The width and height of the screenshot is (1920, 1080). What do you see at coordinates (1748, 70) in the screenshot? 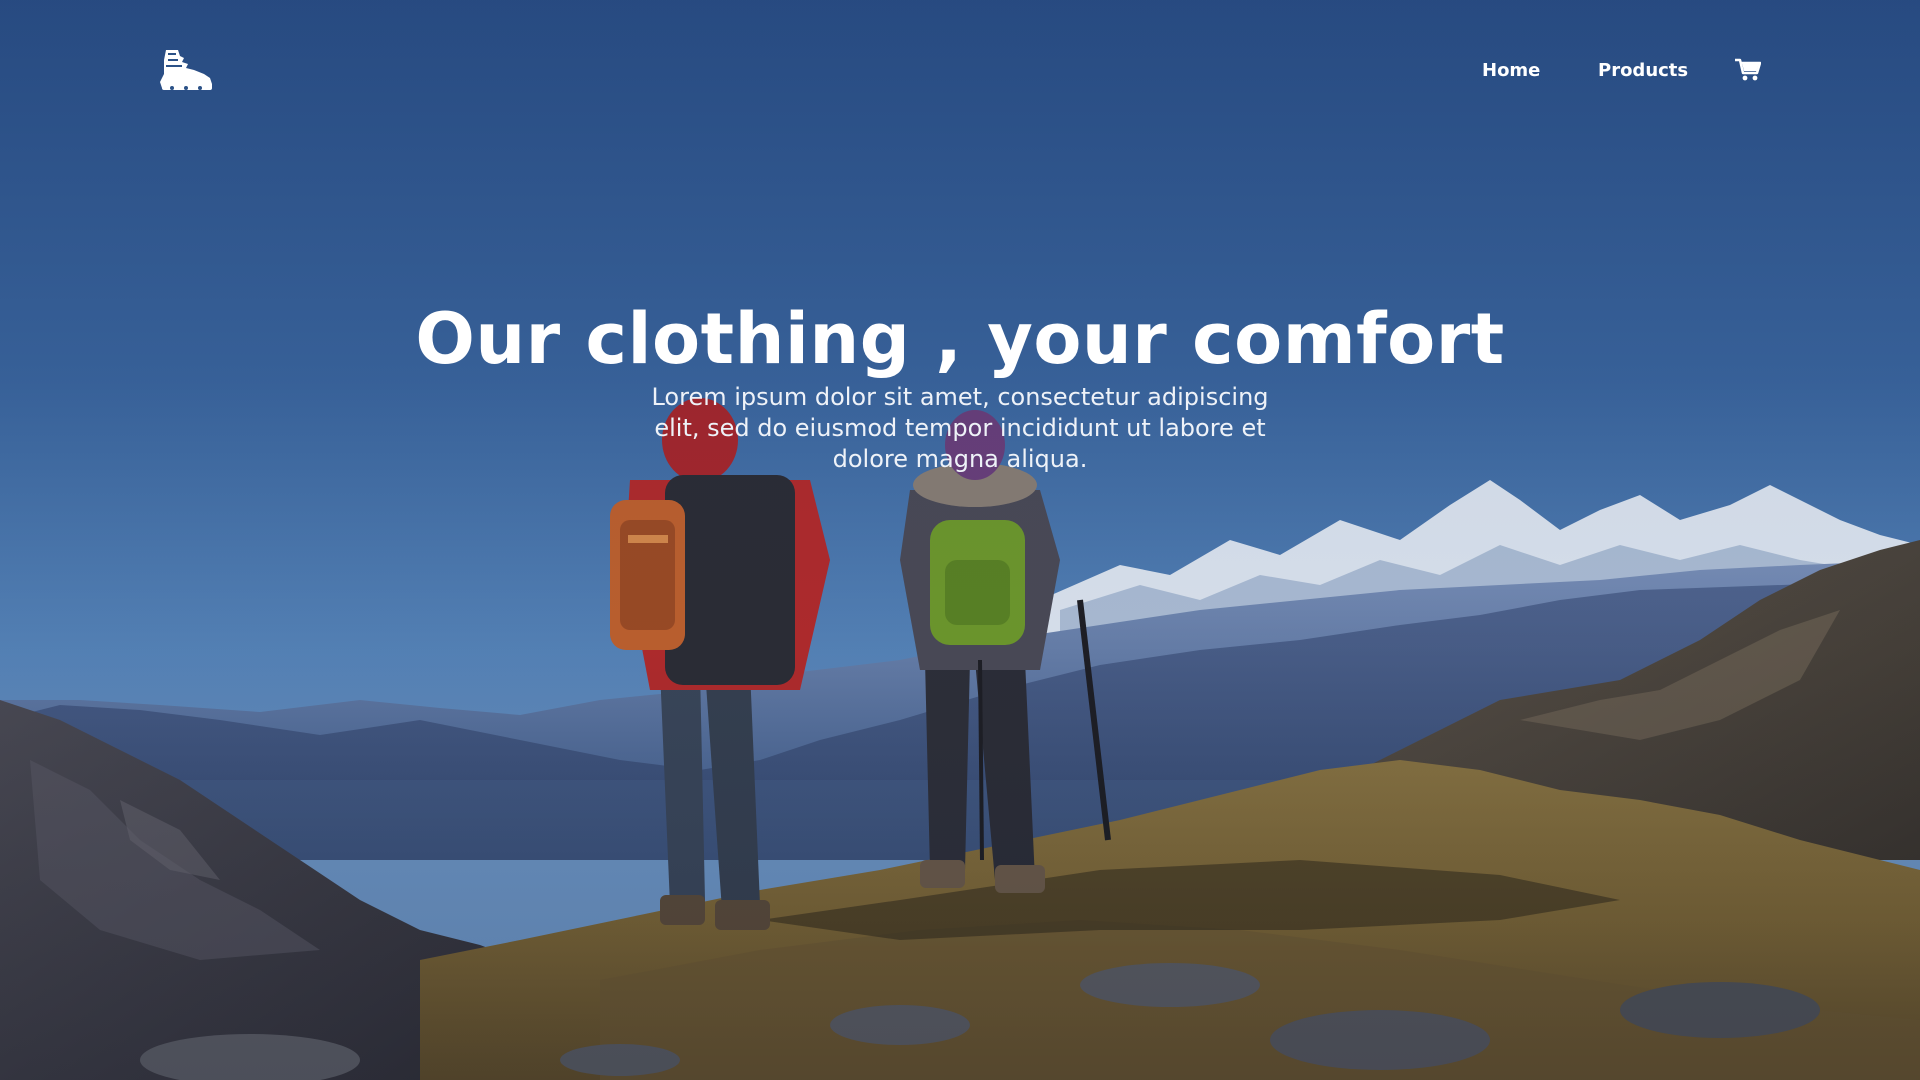
I see `shopping-cart-icon` at bounding box center [1748, 70].